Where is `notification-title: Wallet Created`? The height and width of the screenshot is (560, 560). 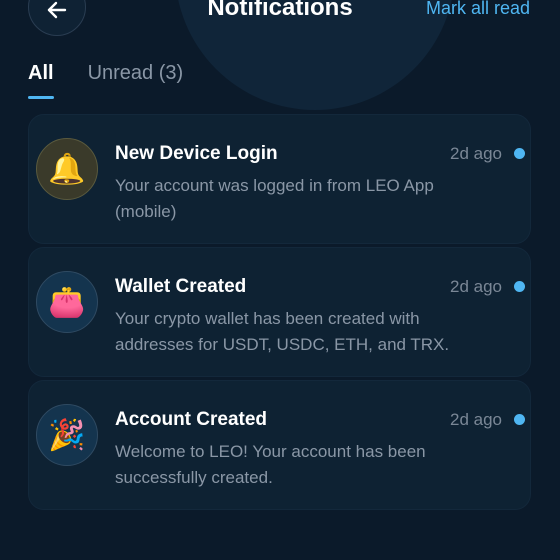 notification-title: Wallet Created is located at coordinates (181, 286).